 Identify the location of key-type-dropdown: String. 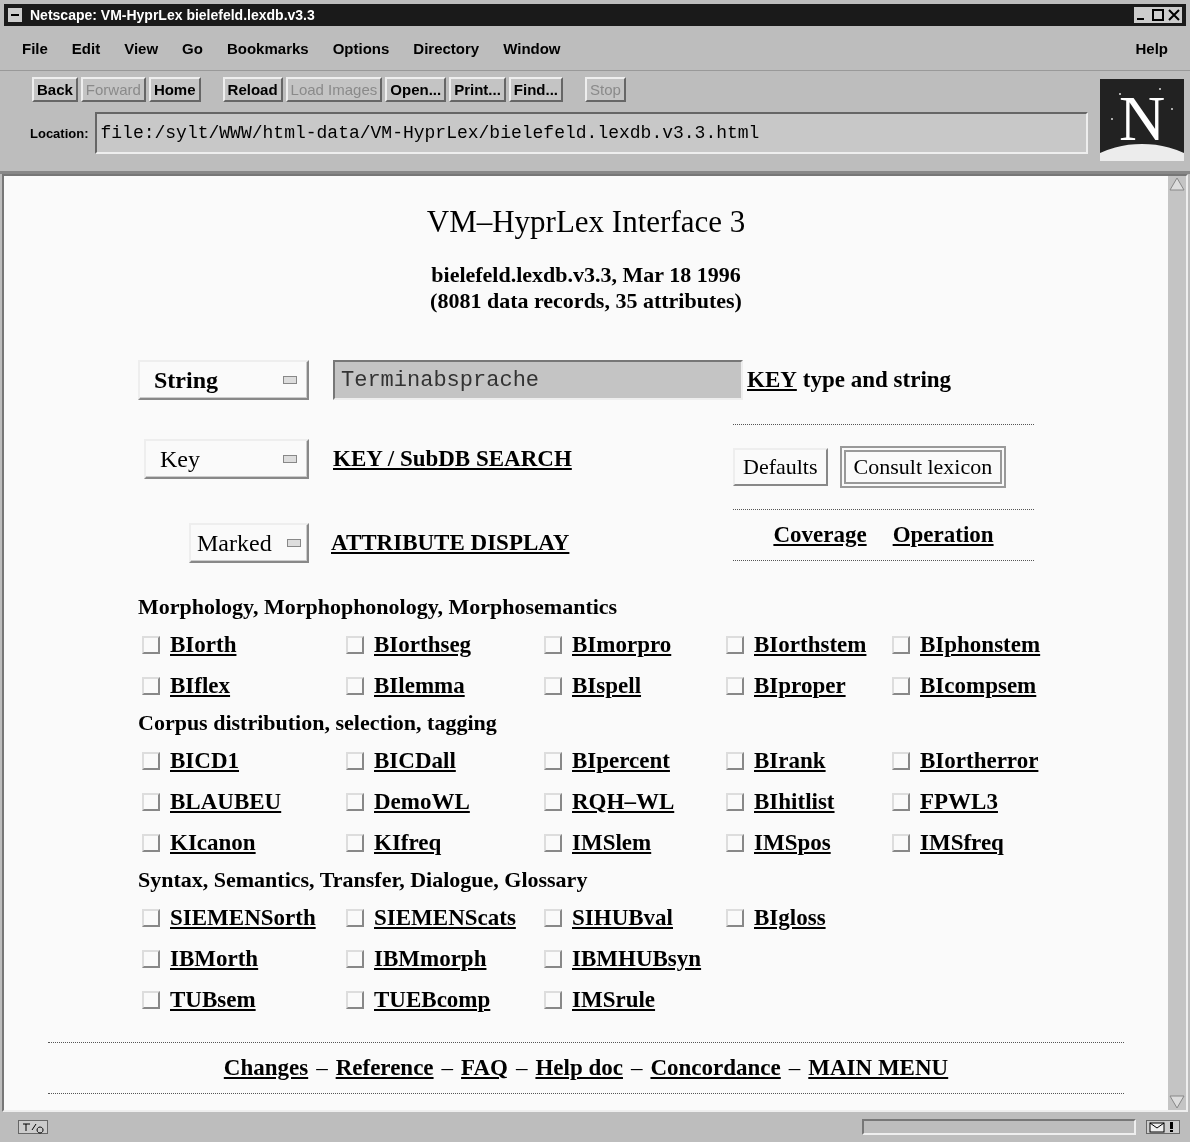
(223, 380).